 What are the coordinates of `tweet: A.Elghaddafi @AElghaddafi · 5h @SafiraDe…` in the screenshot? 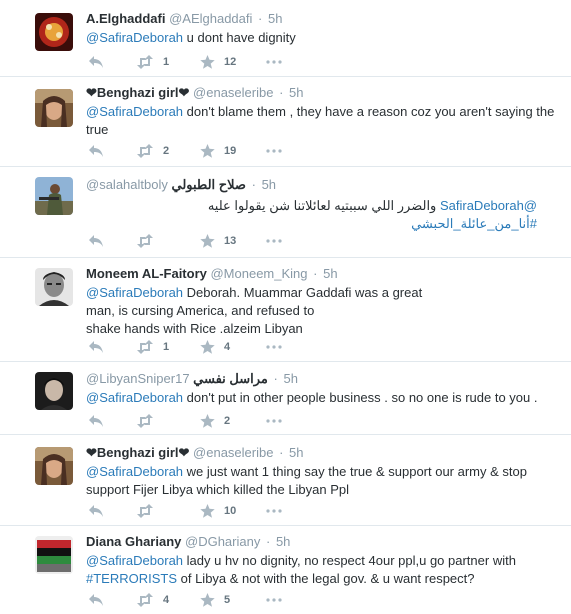 It's located at (285, 38).